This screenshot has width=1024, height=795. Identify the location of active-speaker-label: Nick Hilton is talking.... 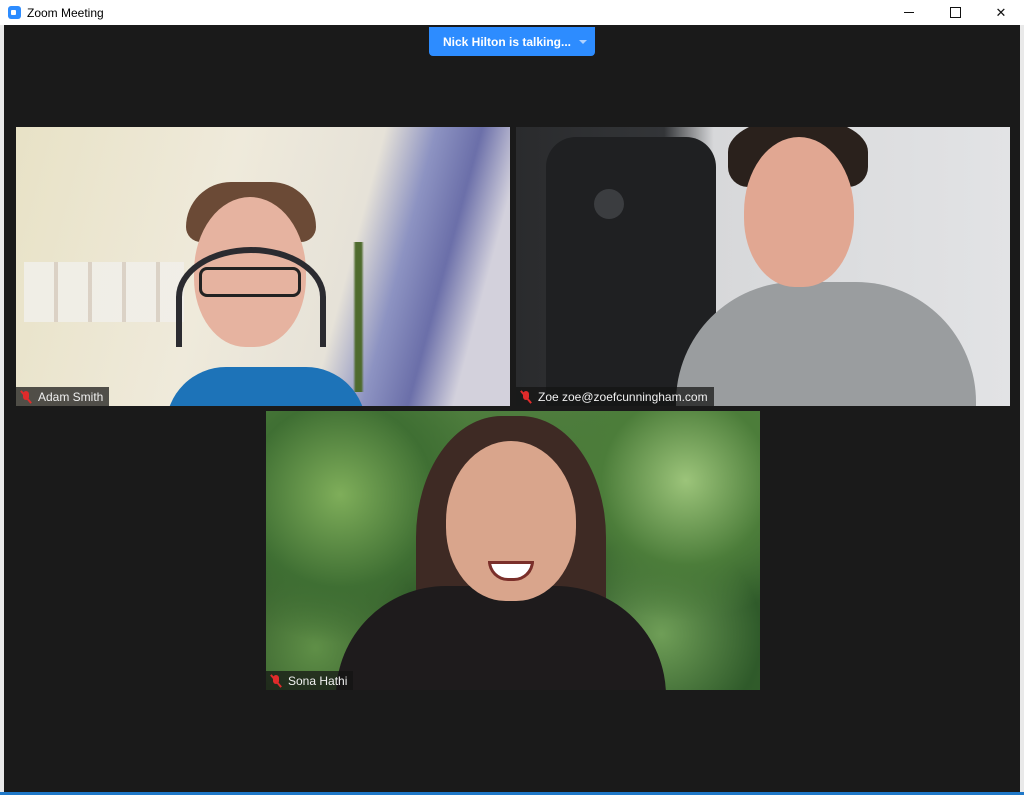
(507, 41).